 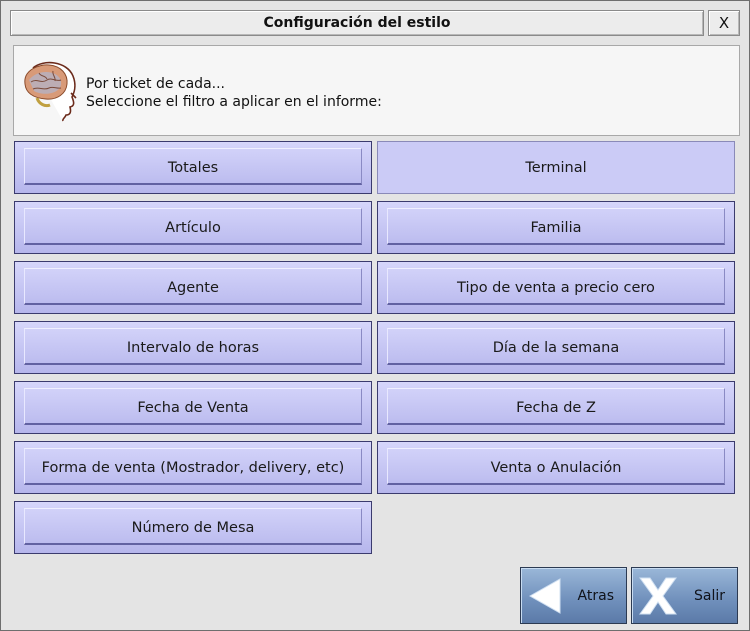 I want to click on exit-button: Salir, so click(x=684, y=595).